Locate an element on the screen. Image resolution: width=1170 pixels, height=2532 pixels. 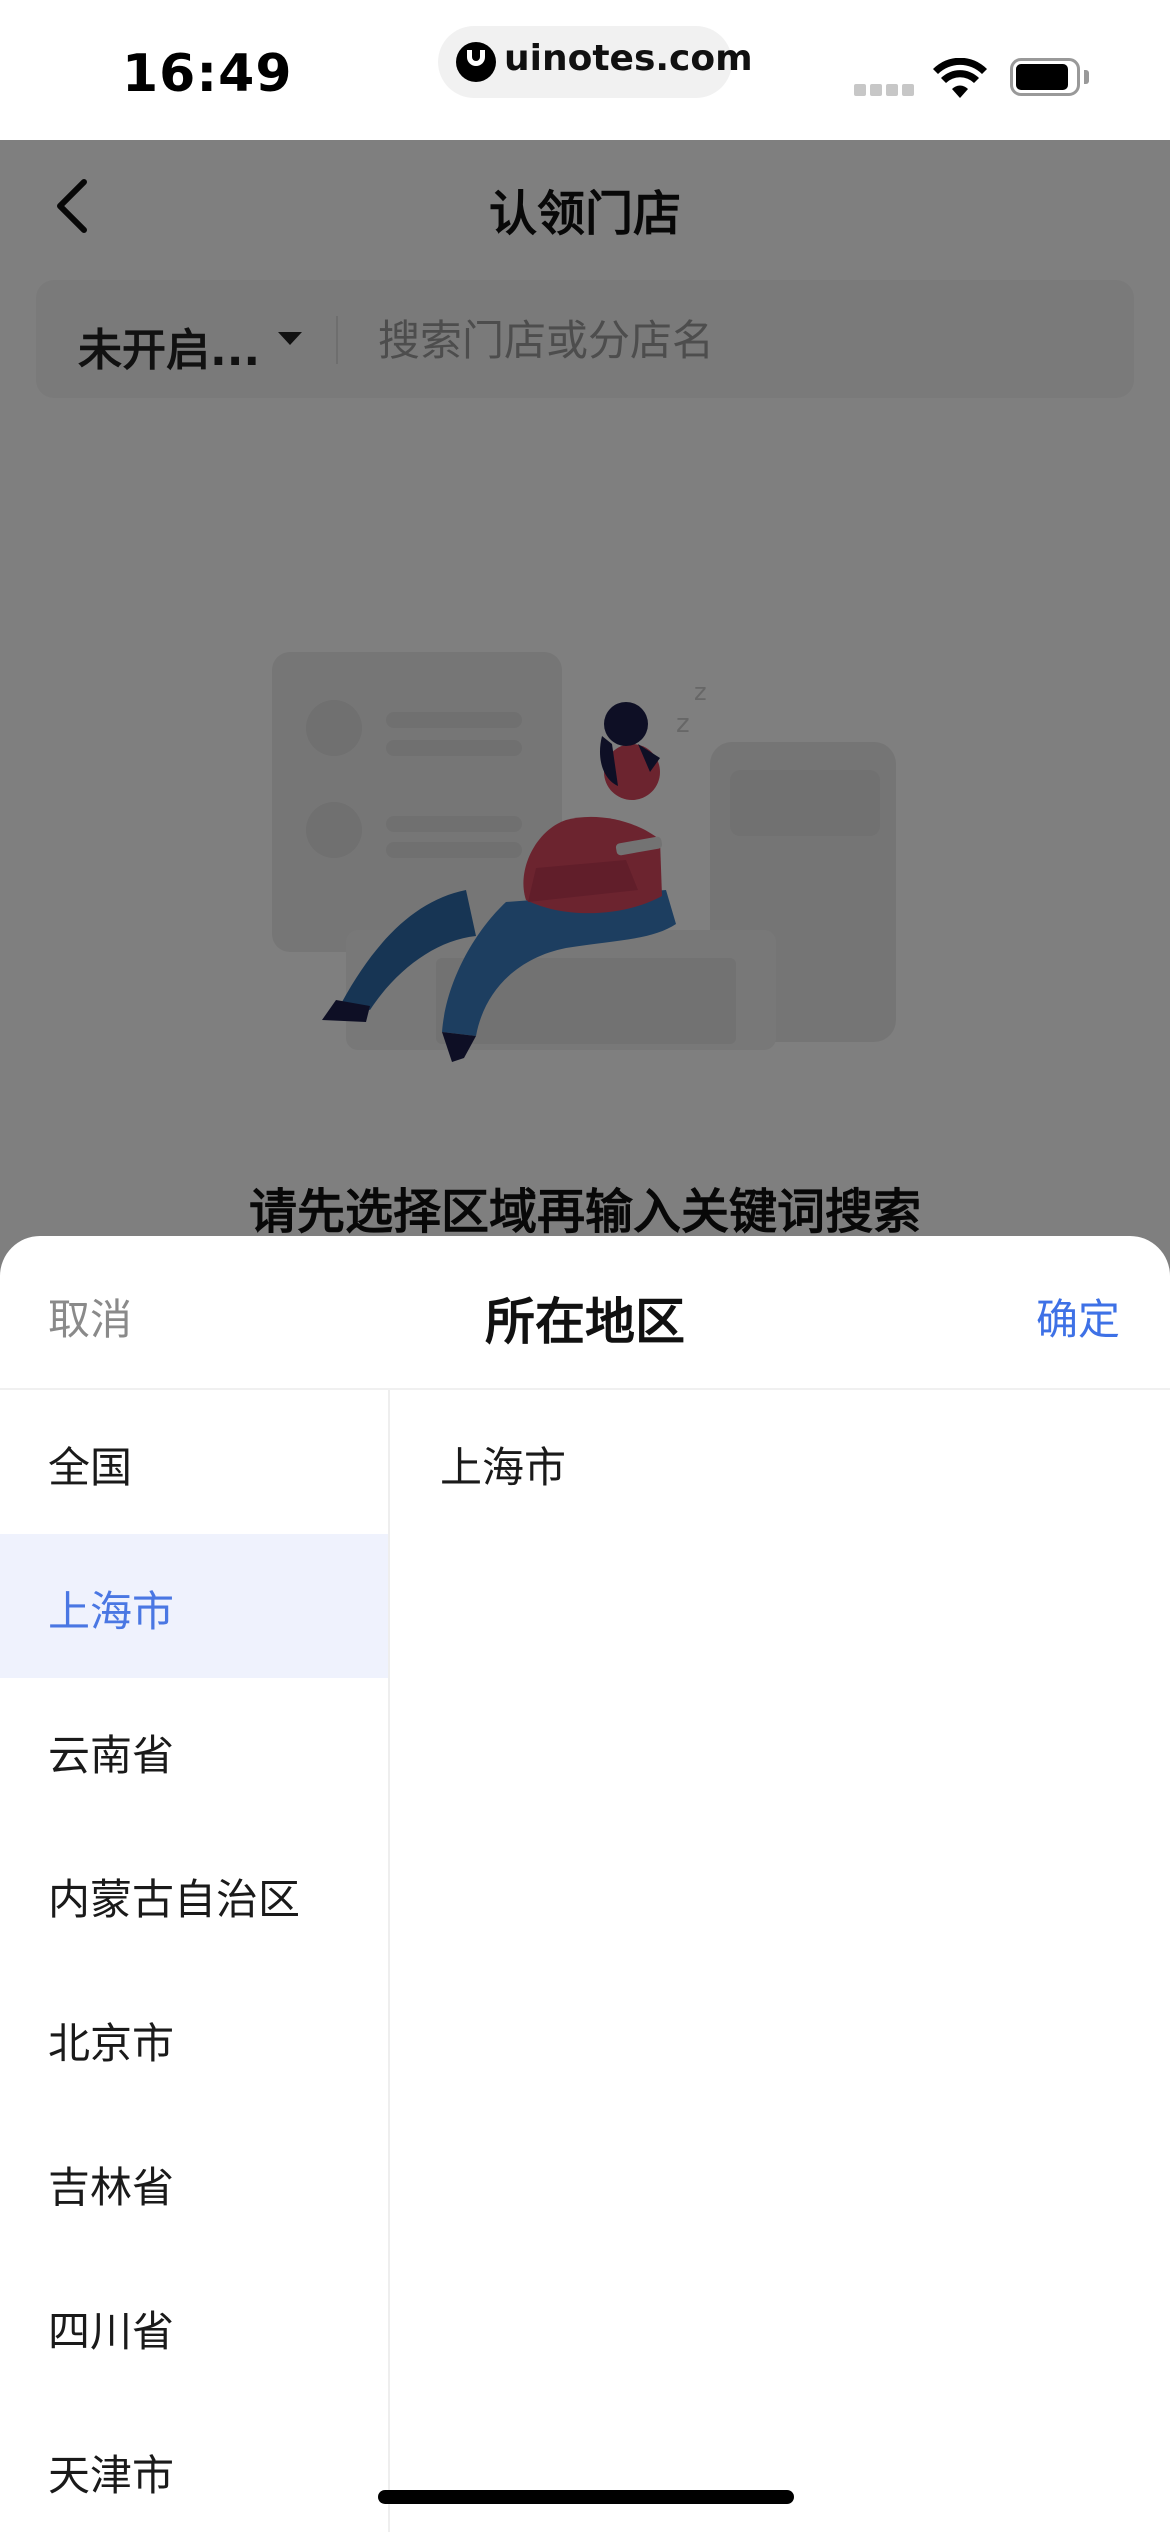
status-bar: 16:49 uinotes.com is located at coordinates (585, 70).